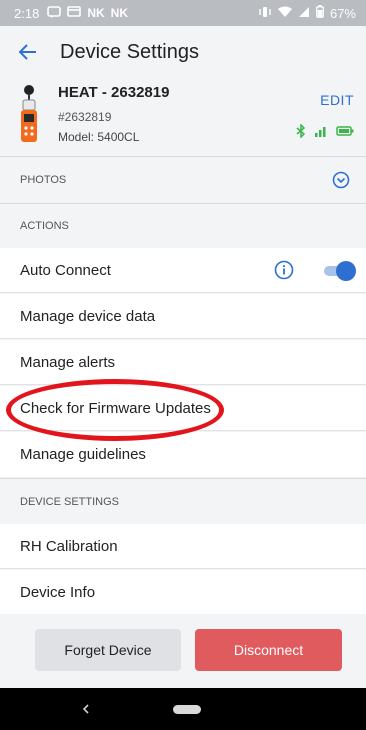 The height and width of the screenshot is (730, 366). I want to click on forget-device-button: Forget Device, so click(108, 650).